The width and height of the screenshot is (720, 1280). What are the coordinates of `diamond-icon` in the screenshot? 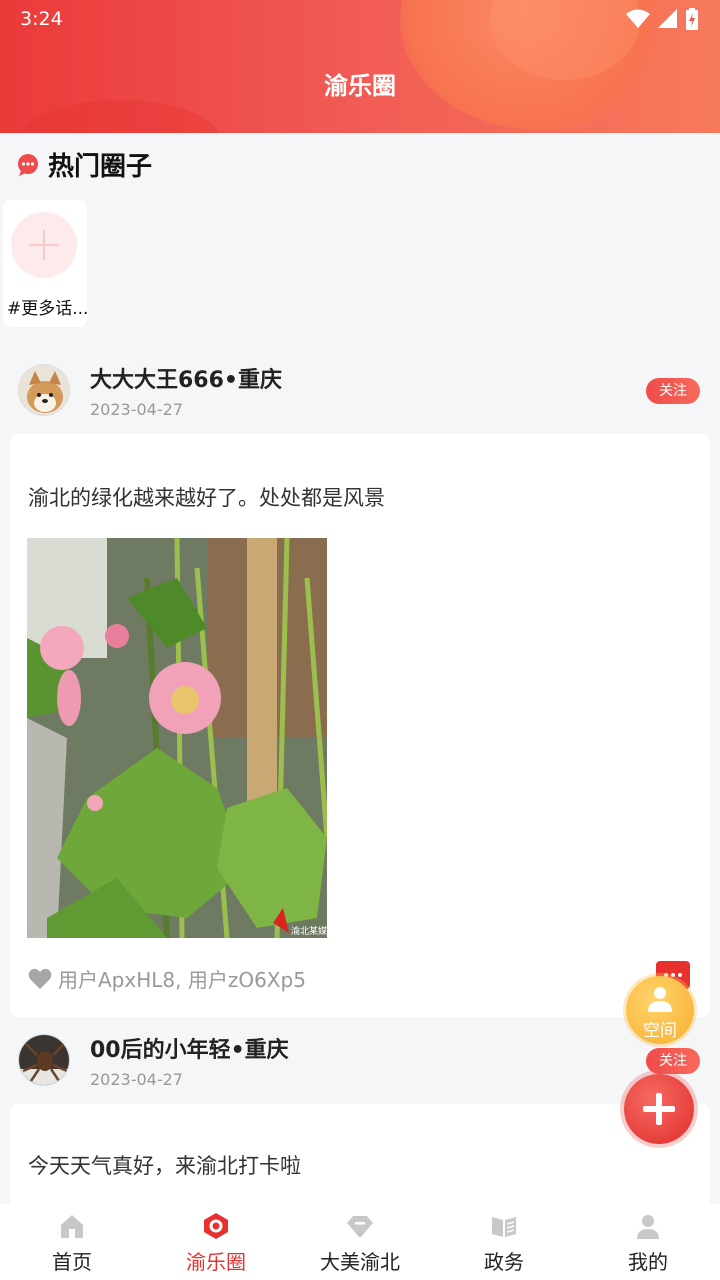 It's located at (360, 1227).